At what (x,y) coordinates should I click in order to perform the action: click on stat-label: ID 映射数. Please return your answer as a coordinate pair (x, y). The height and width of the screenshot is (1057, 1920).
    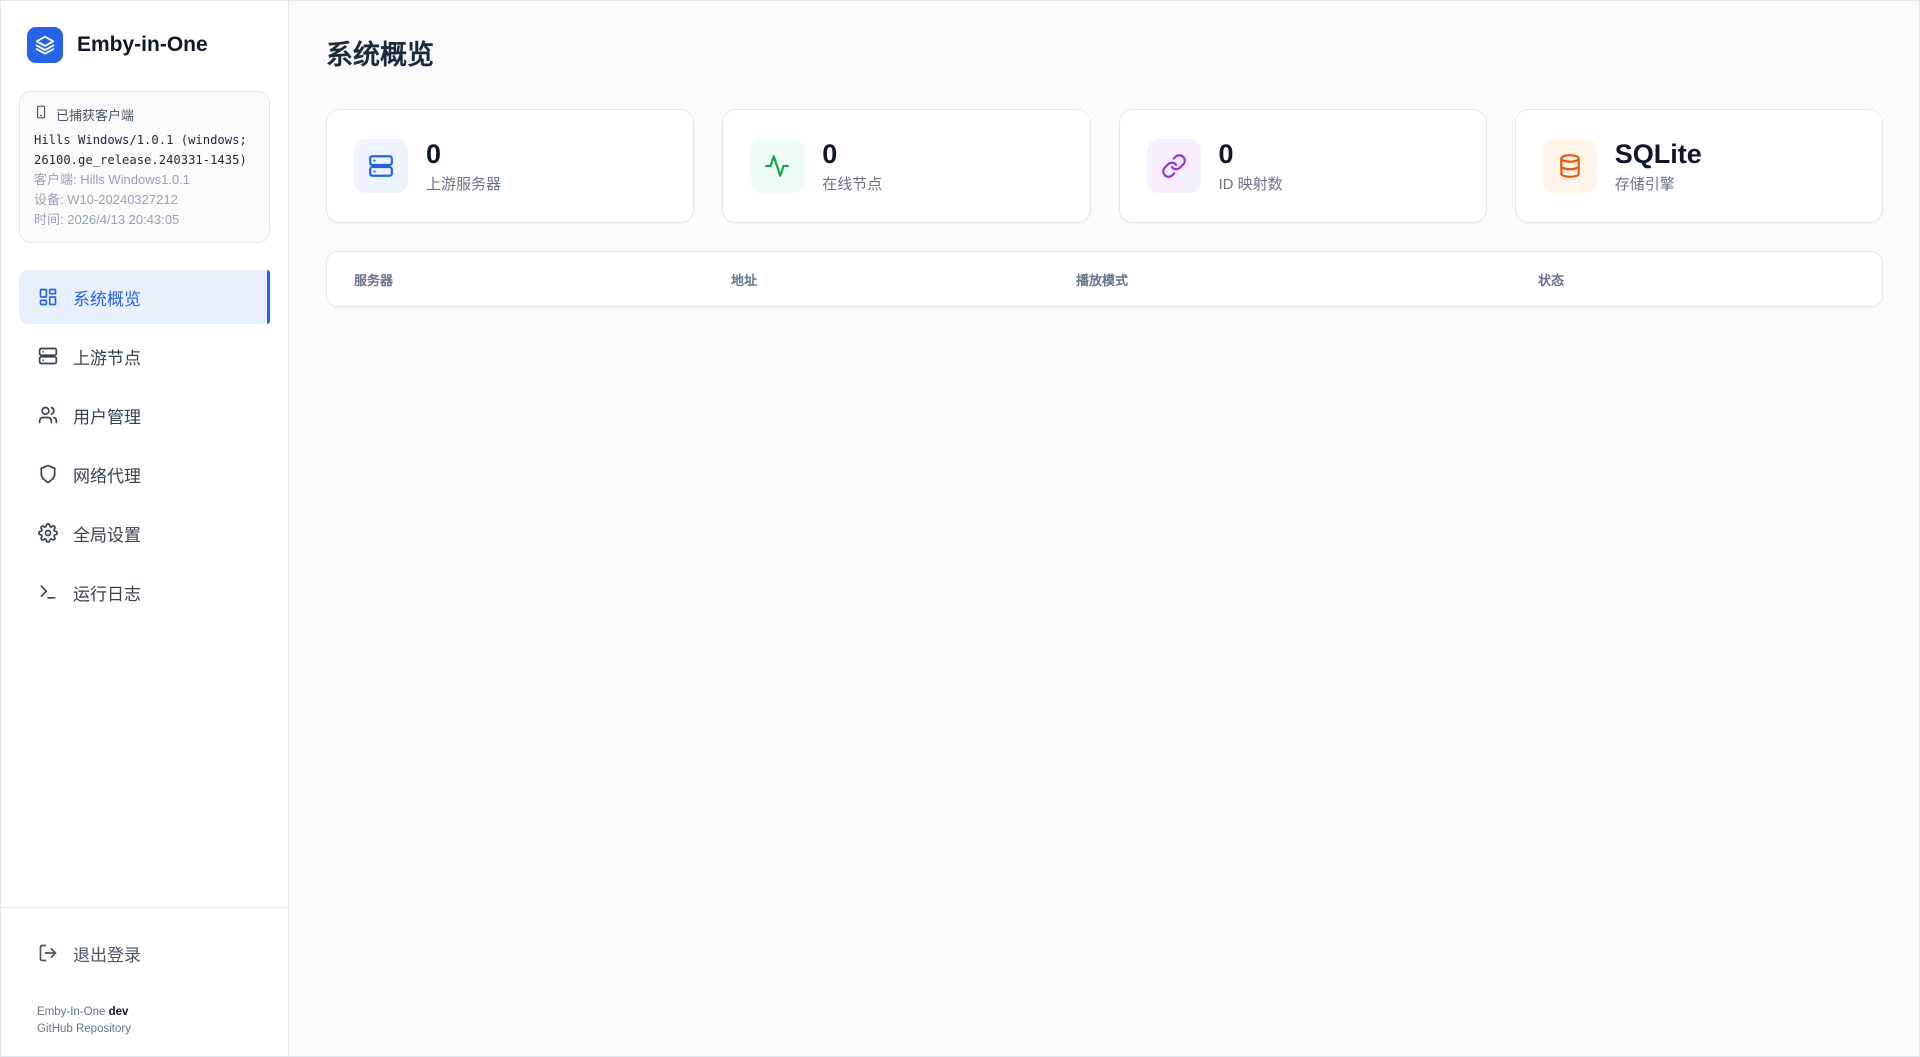
    Looking at the image, I should click on (1250, 184).